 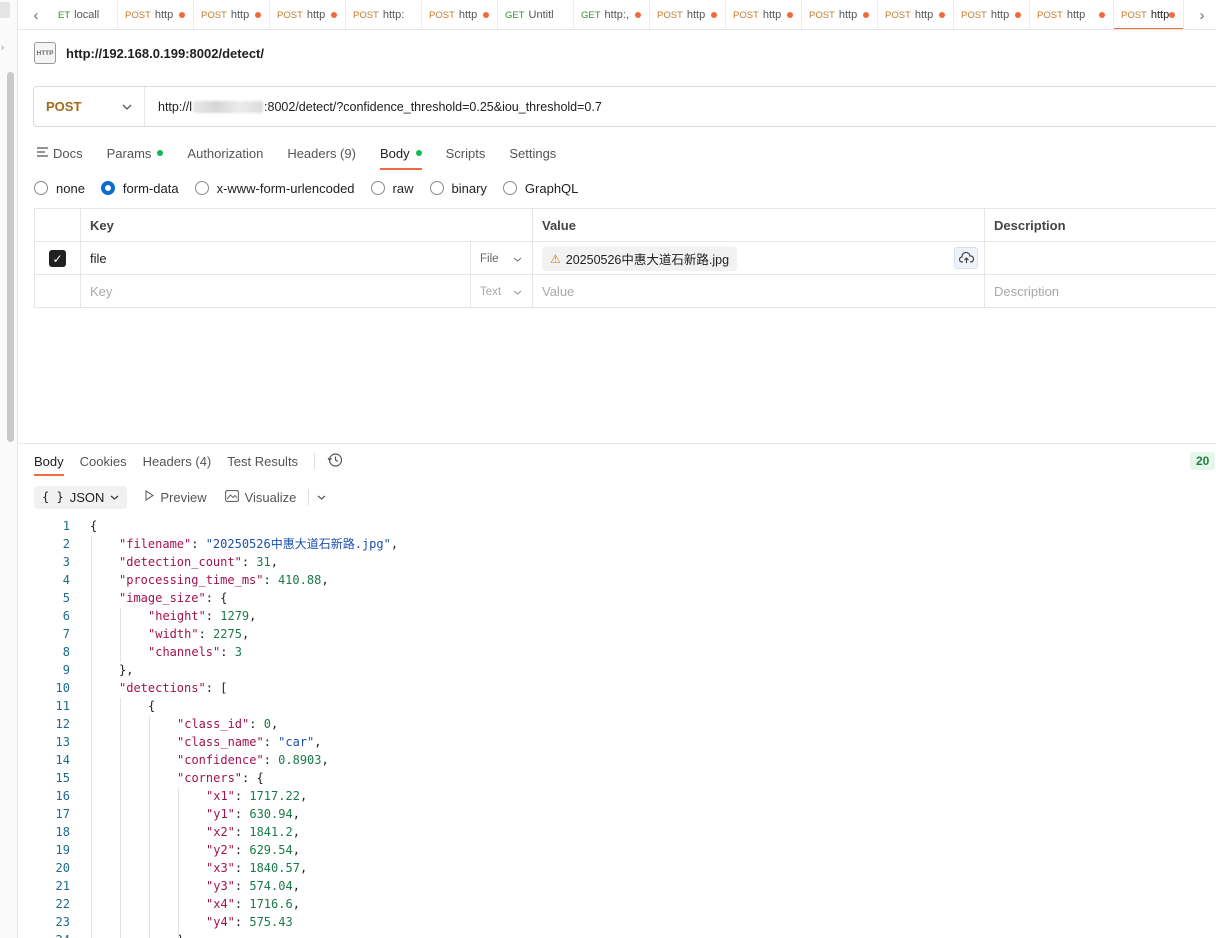 I want to click on punct: {, so click(x=152, y=706).